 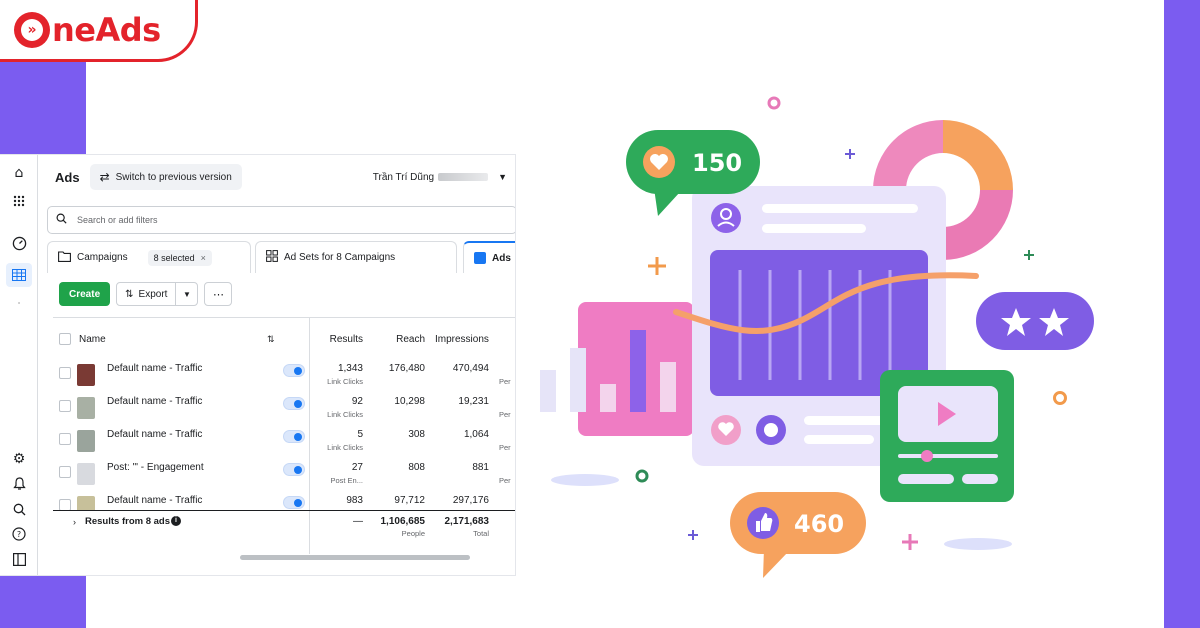 What do you see at coordinates (403, 521) in the screenshot?
I see `summary-reach: 1,106,685` at bounding box center [403, 521].